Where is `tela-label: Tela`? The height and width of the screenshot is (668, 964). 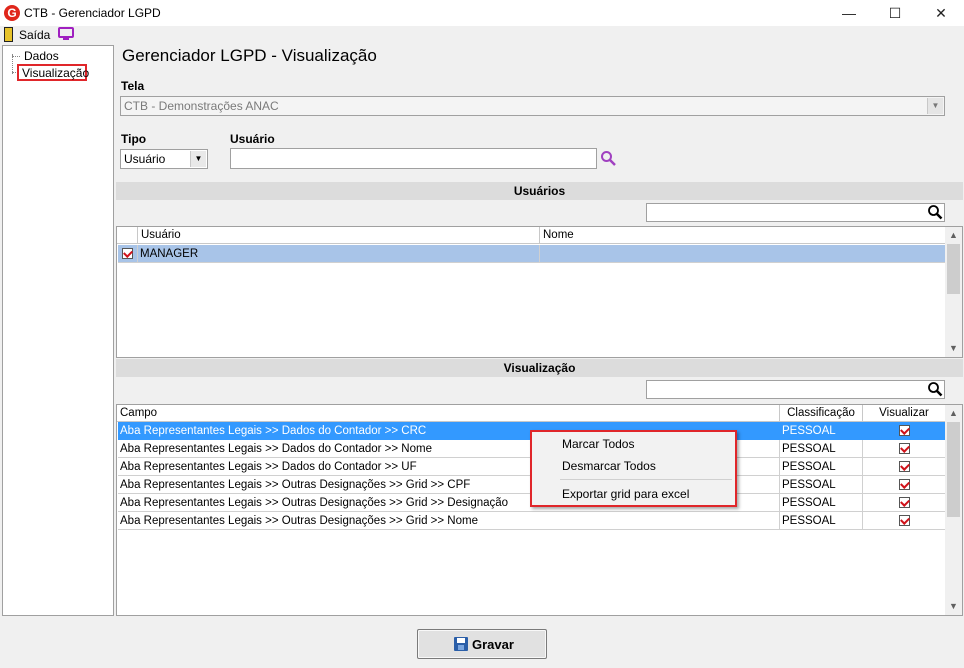
tela-label: Tela is located at coordinates (133, 86).